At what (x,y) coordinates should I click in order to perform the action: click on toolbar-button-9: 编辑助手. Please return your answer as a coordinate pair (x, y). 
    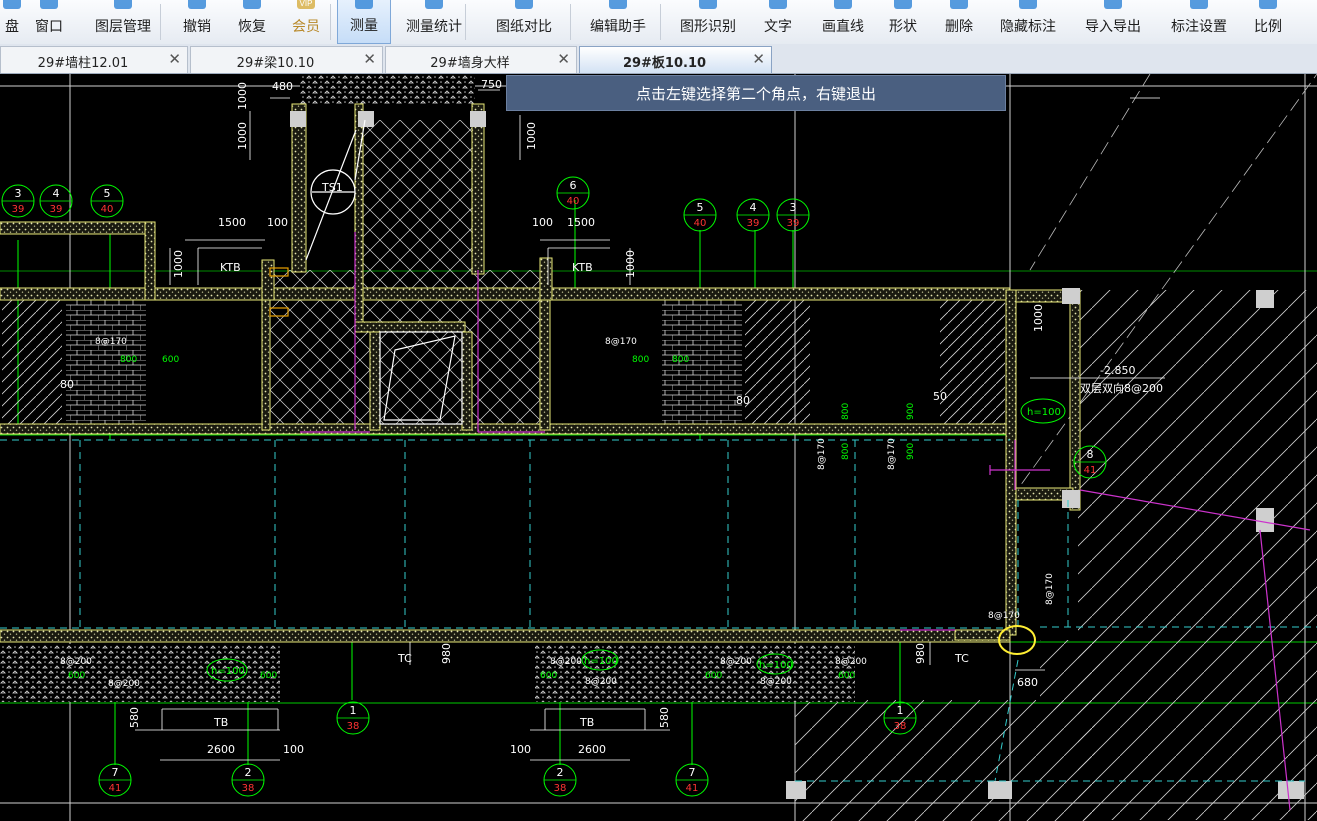
    Looking at the image, I should click on (618, 22).